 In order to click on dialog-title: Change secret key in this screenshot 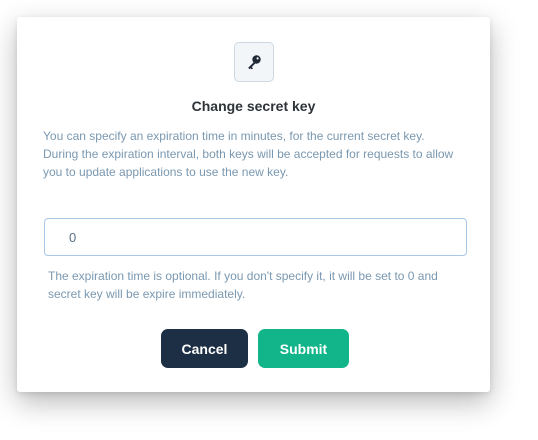, I will do `click(253, 106)`.